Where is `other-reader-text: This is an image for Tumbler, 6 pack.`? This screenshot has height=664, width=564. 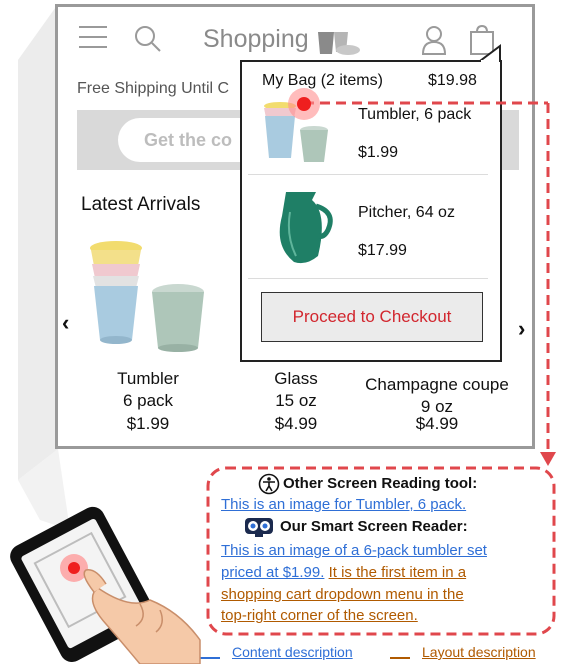 other-reader-text: This is an image for Tumbler, 6 pack. is located at coordinates (344, 504).